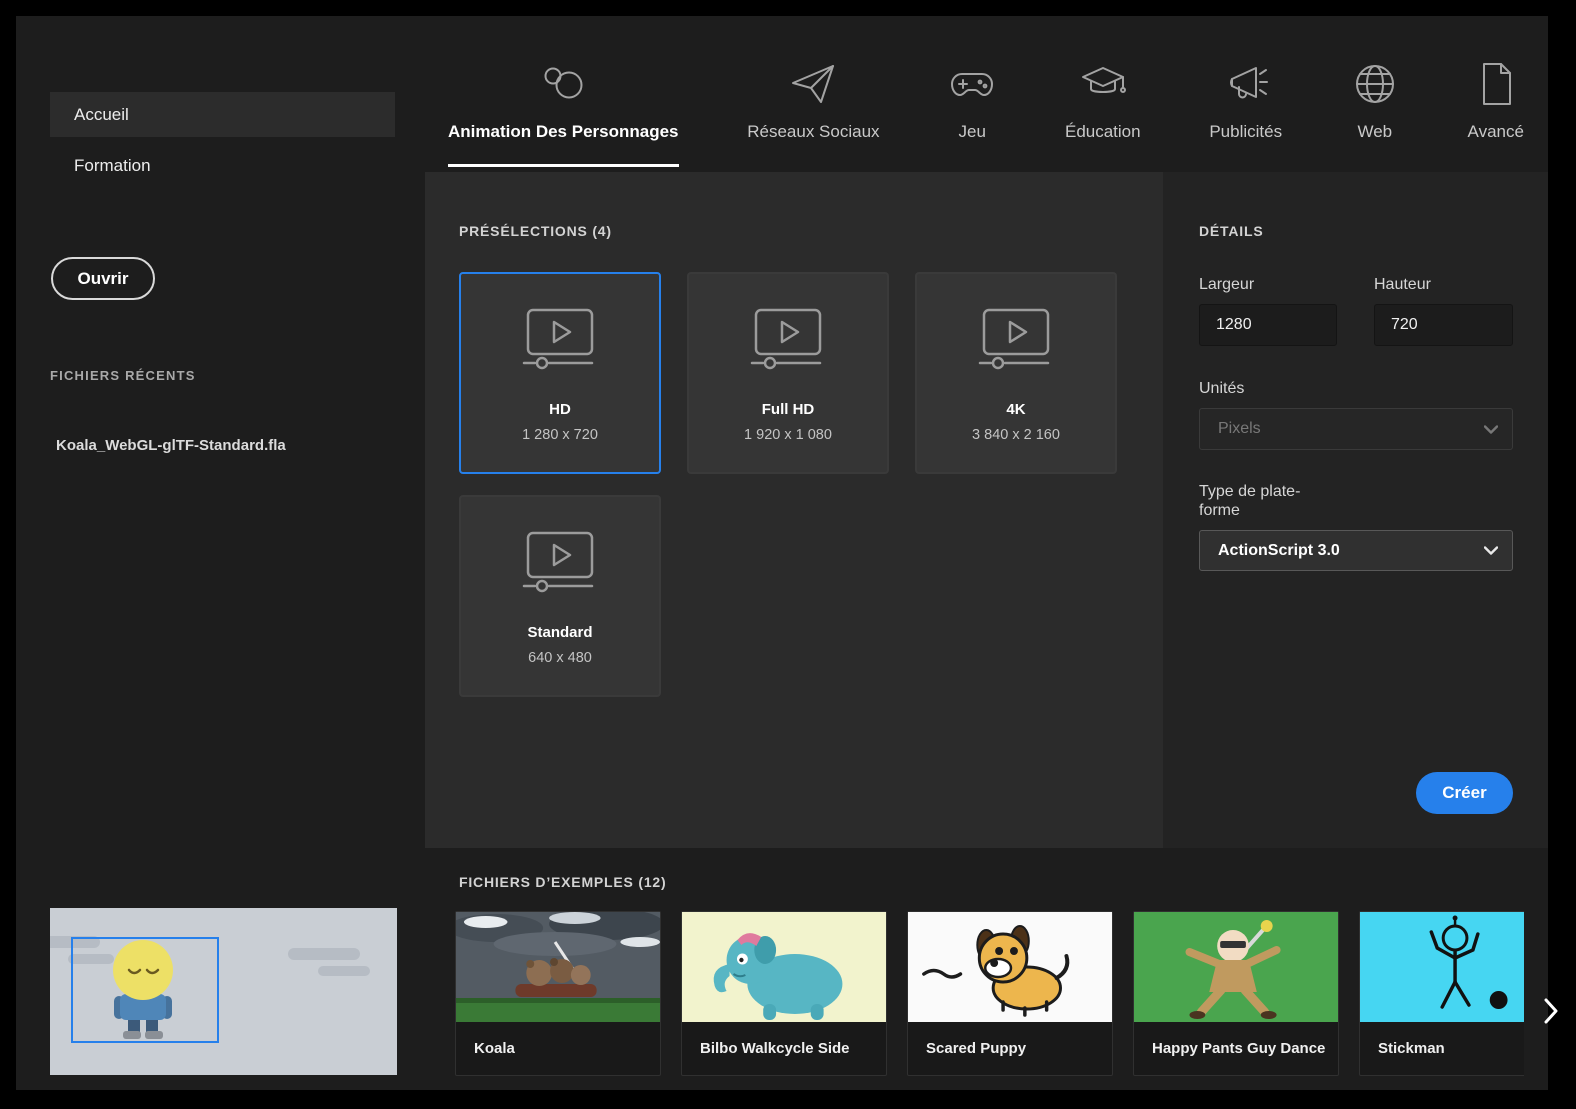  What do you see at coordinates (1495, 131) in the screenshot?
I see `tab-label: Avancé` at bounding box center [1495, 131].